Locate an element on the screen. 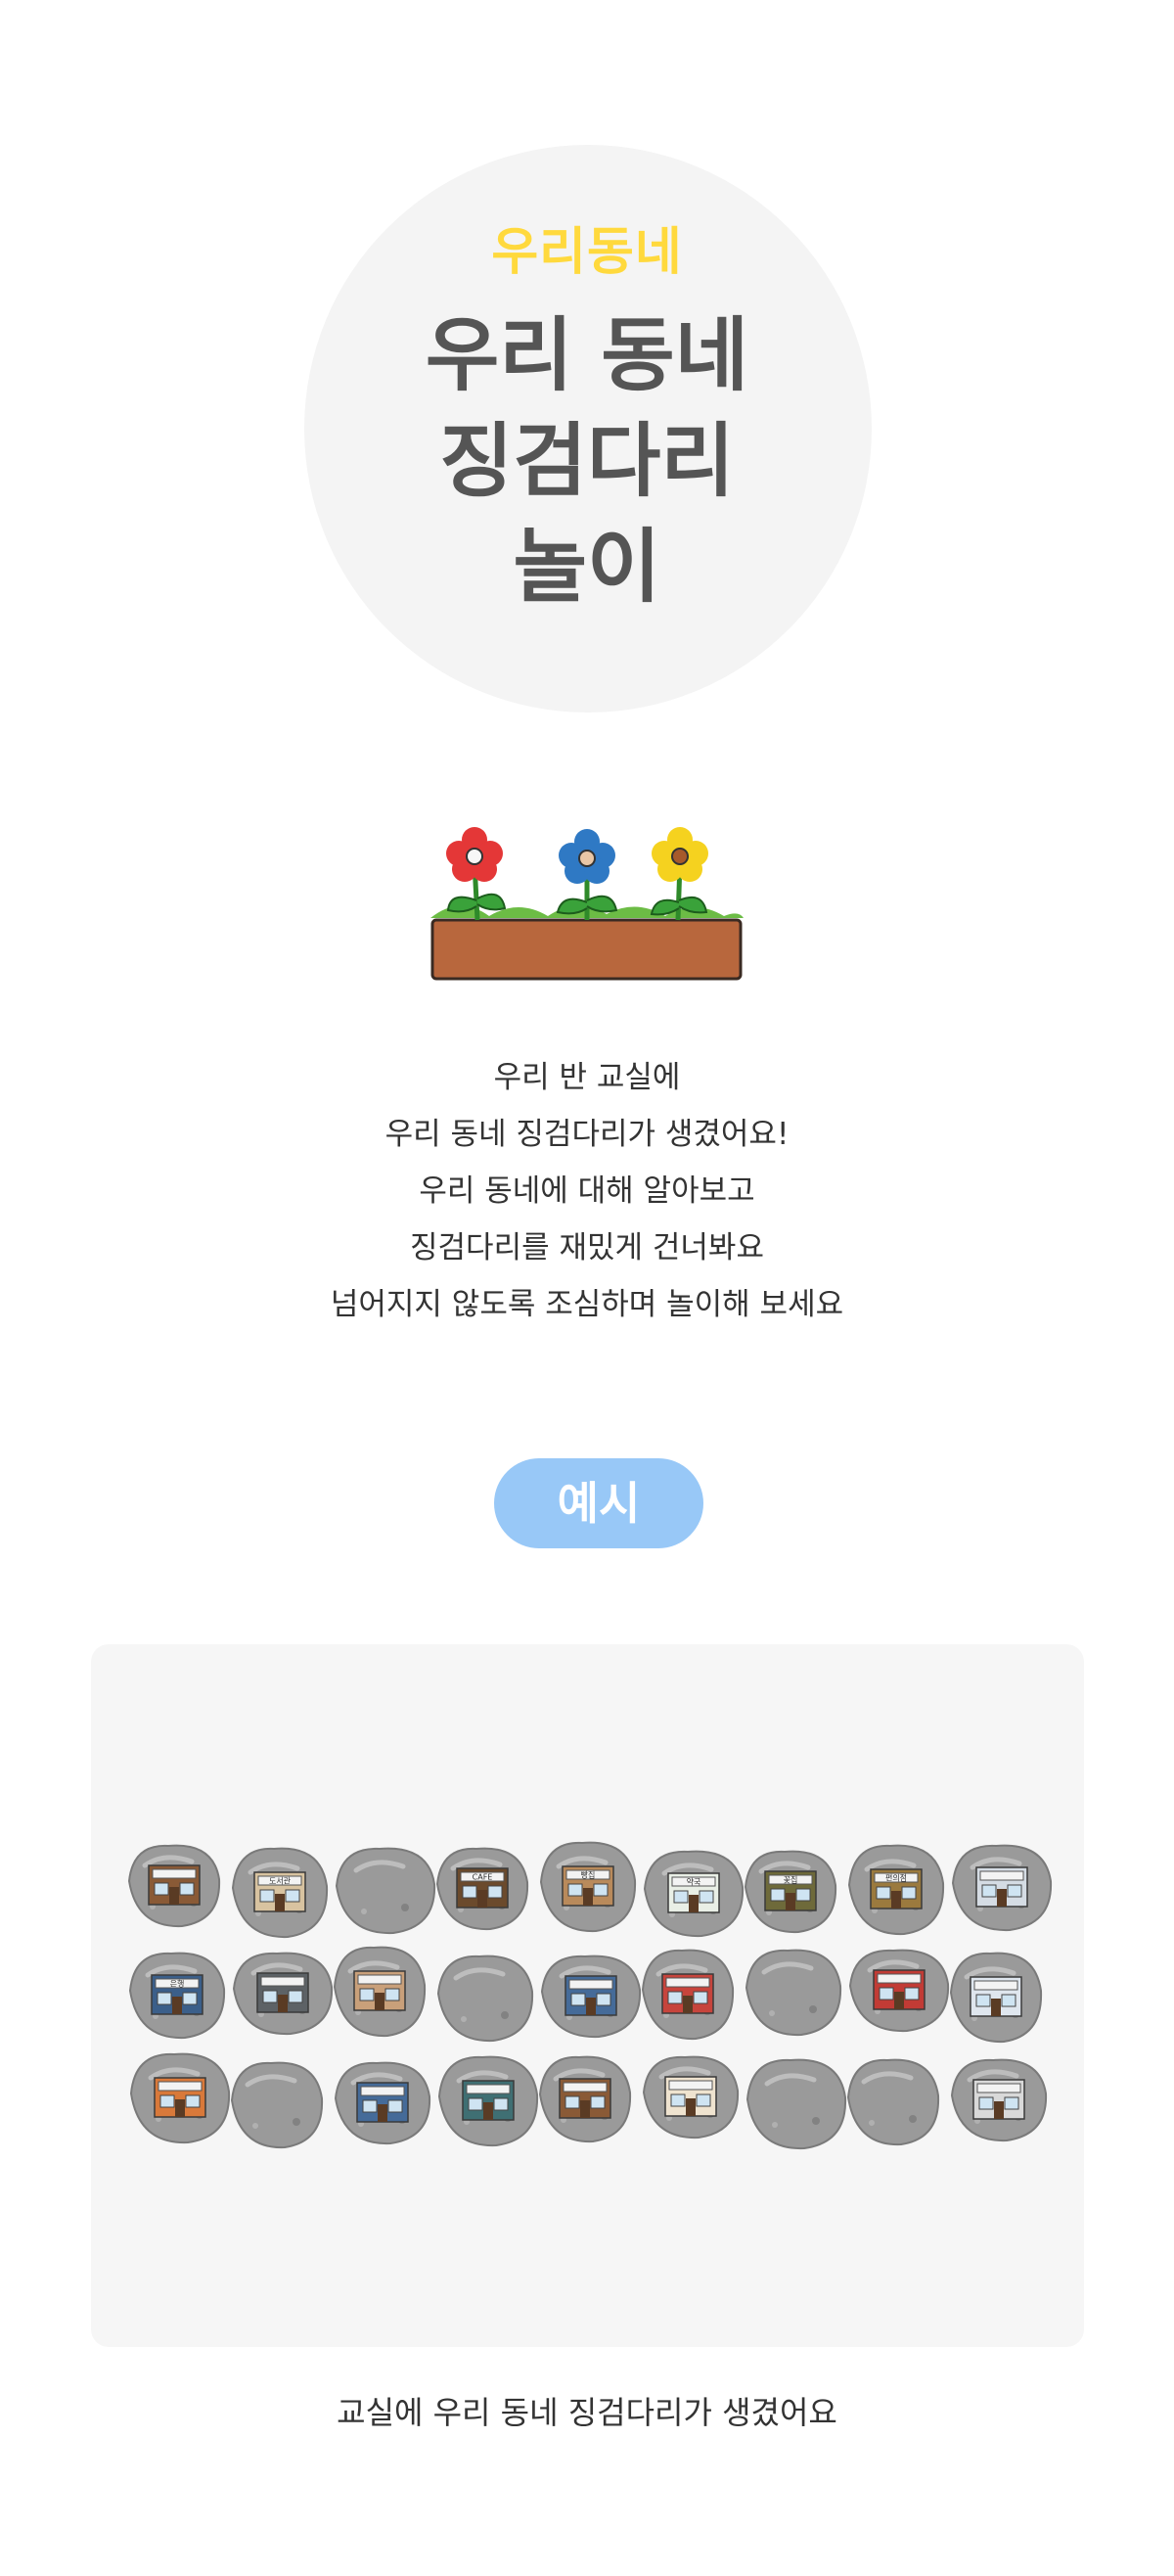  blue-flower is located at coordinates (587, 875).